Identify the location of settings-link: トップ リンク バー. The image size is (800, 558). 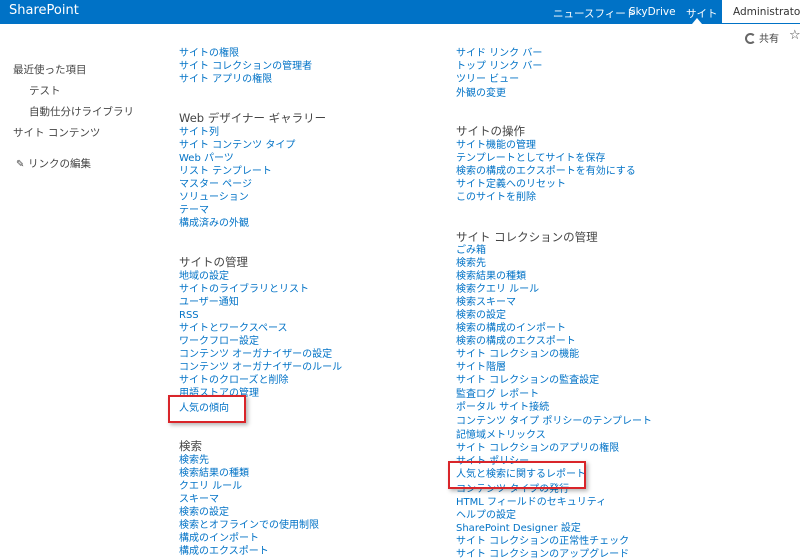
(499, 67).